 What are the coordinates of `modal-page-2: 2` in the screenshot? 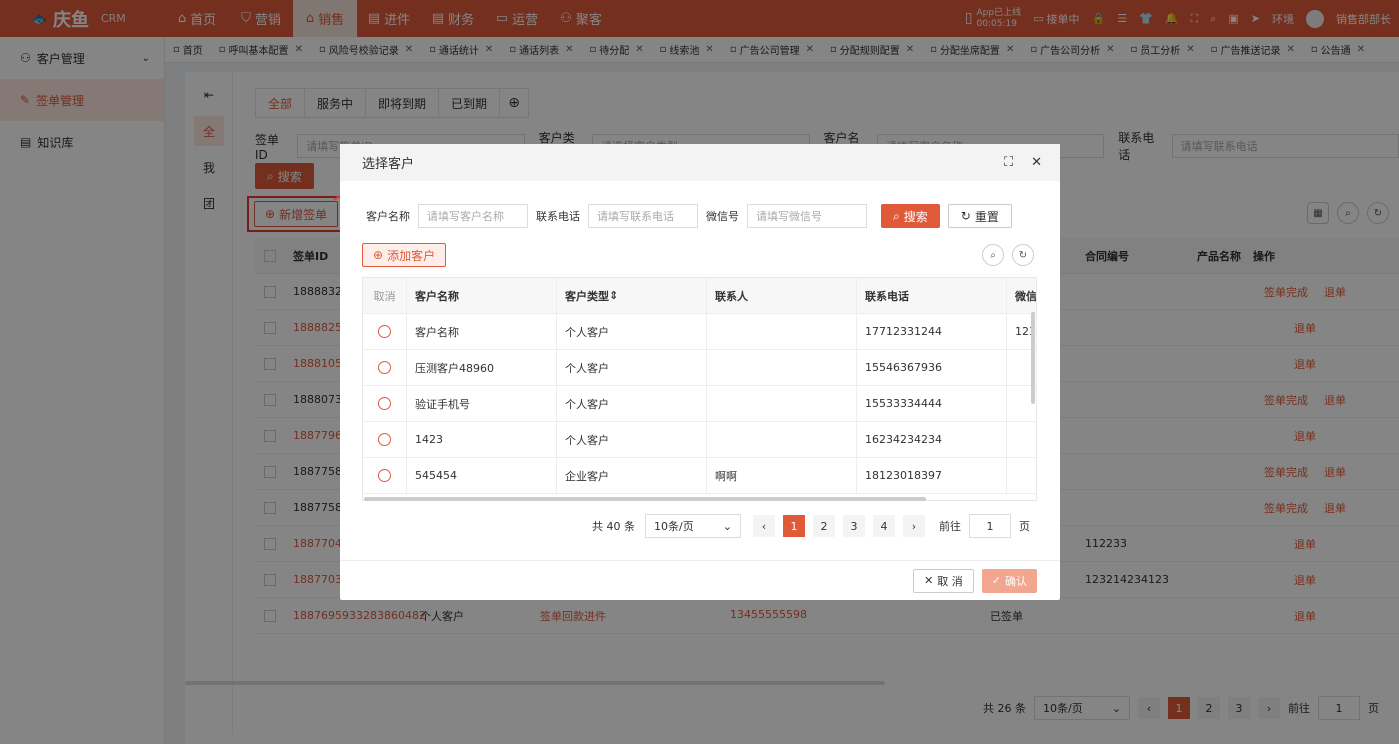 It's located at (824, 526).